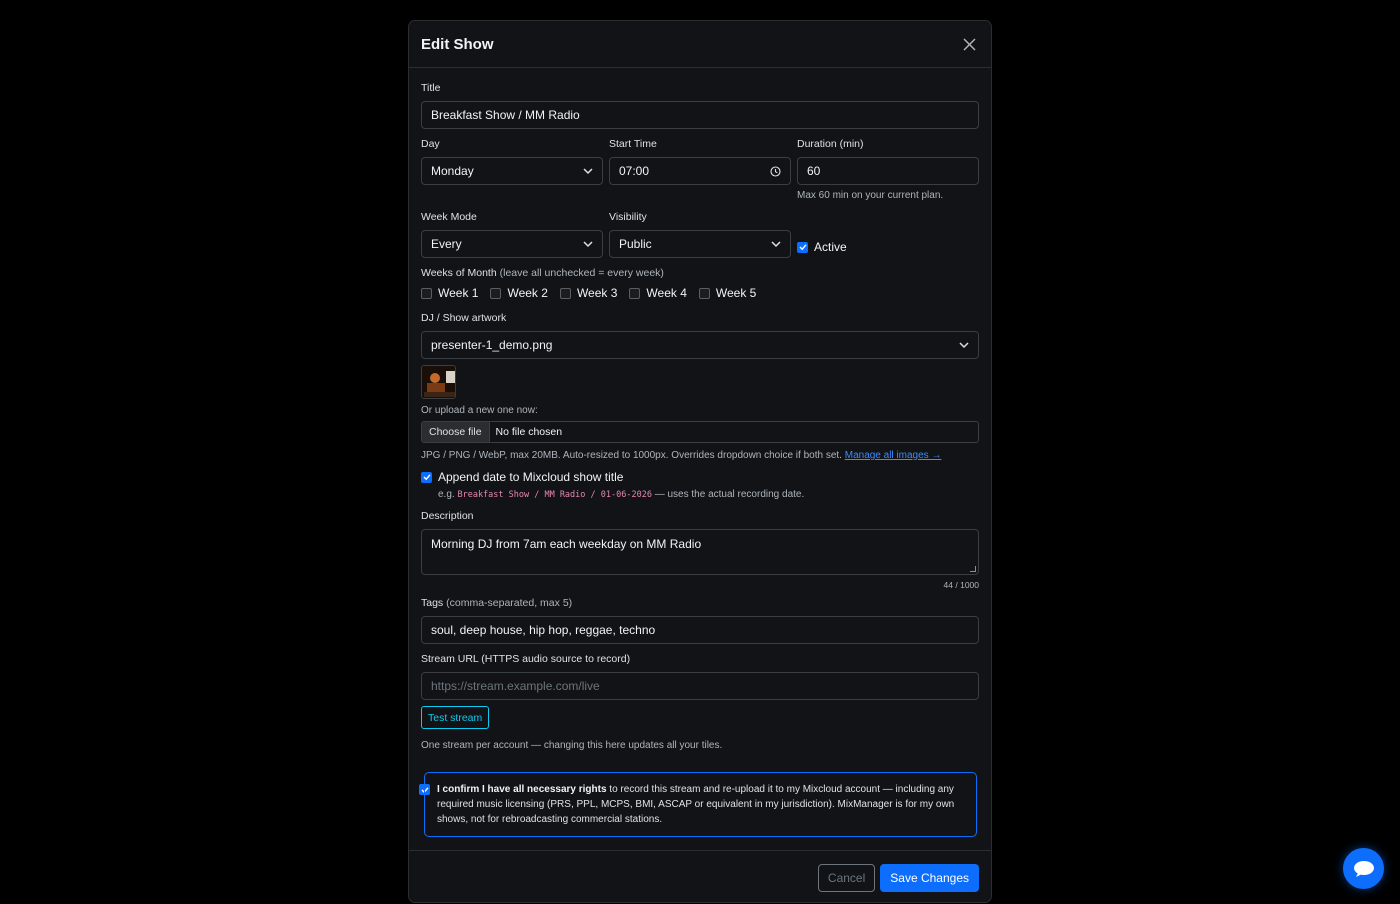  Describe the element at coordinates (888, 171) in the screenshot. I see `duration-input: 60` at that location.